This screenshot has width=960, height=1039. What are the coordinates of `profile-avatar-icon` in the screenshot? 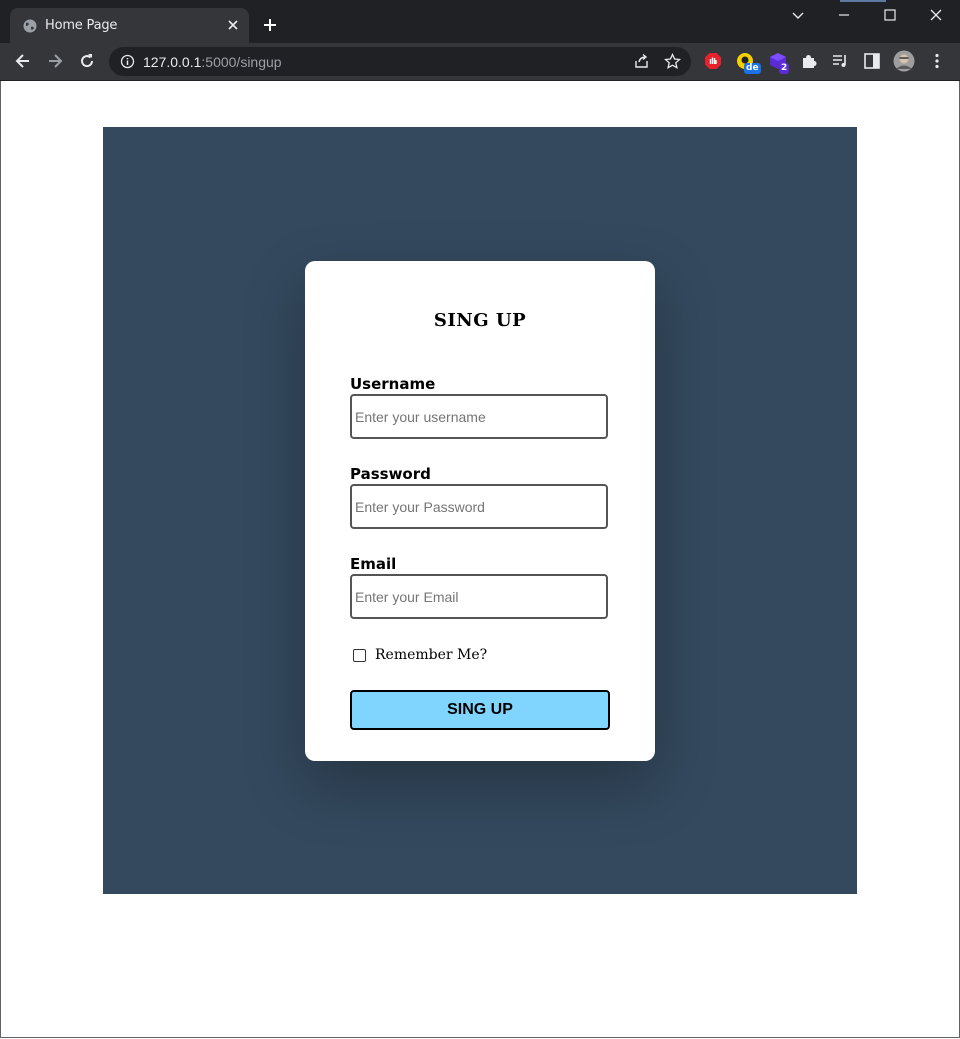 It's located at (904, 61).